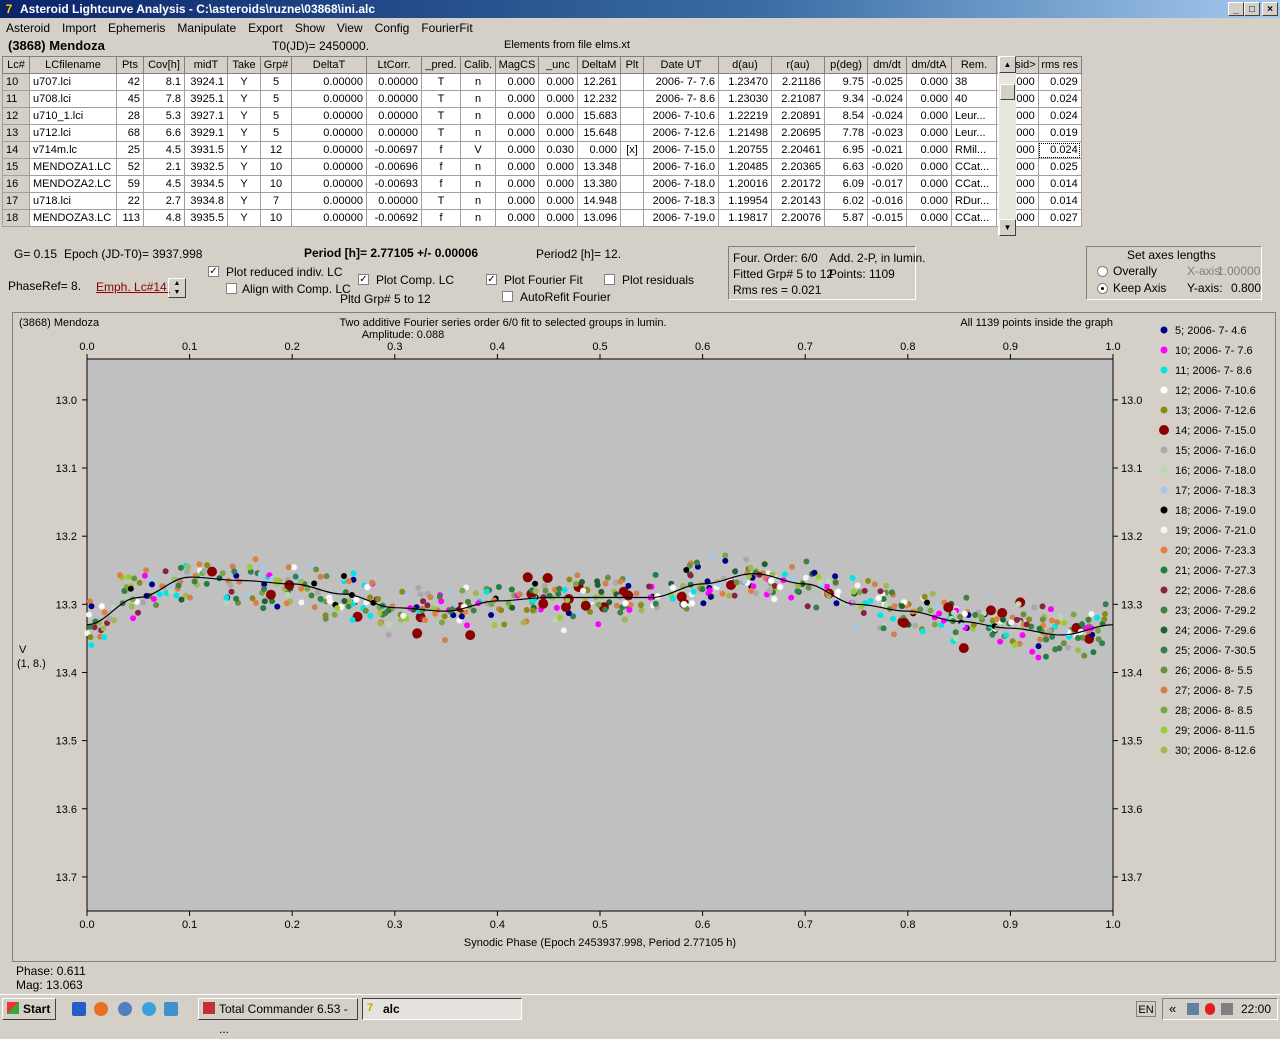 The image size is (1280, 1039). What do you see at coordinates (599, 65) in the screenshot?
I see `column-header: DeltaM` at bounding box center [599, 65].